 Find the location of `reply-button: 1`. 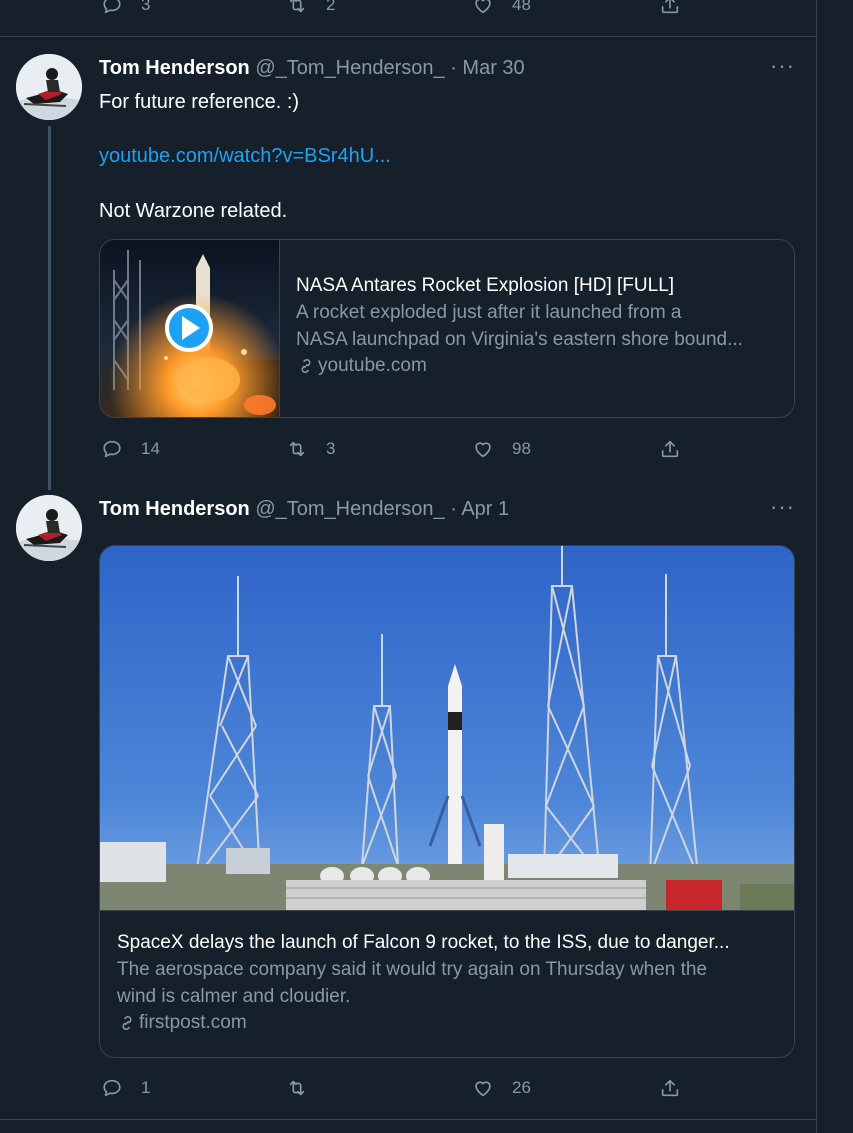

reply-button: 1 is located at coordinates (125, 1088).